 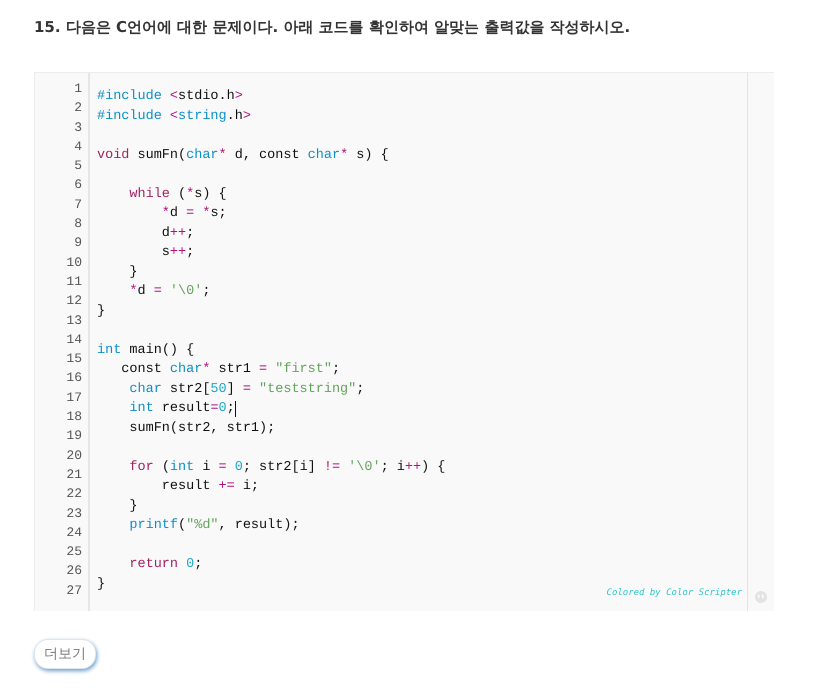 What do you see at coordinates (674, 593) in the screenshot?
I see `credit-text: Colored by Color Scripter` at bounding box center [674, 593].